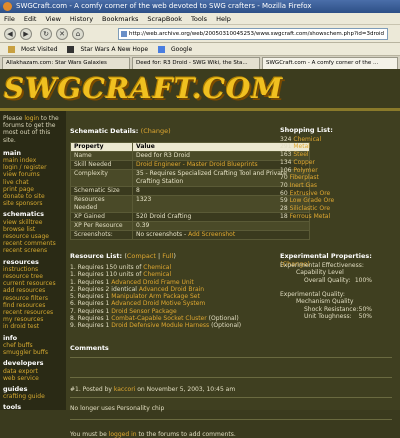 The width and height of the screenshot is (400, 438). Describe the element at coordinates (33, 290) in the screenshot. I see `sidebar-link: add resources` at that location.